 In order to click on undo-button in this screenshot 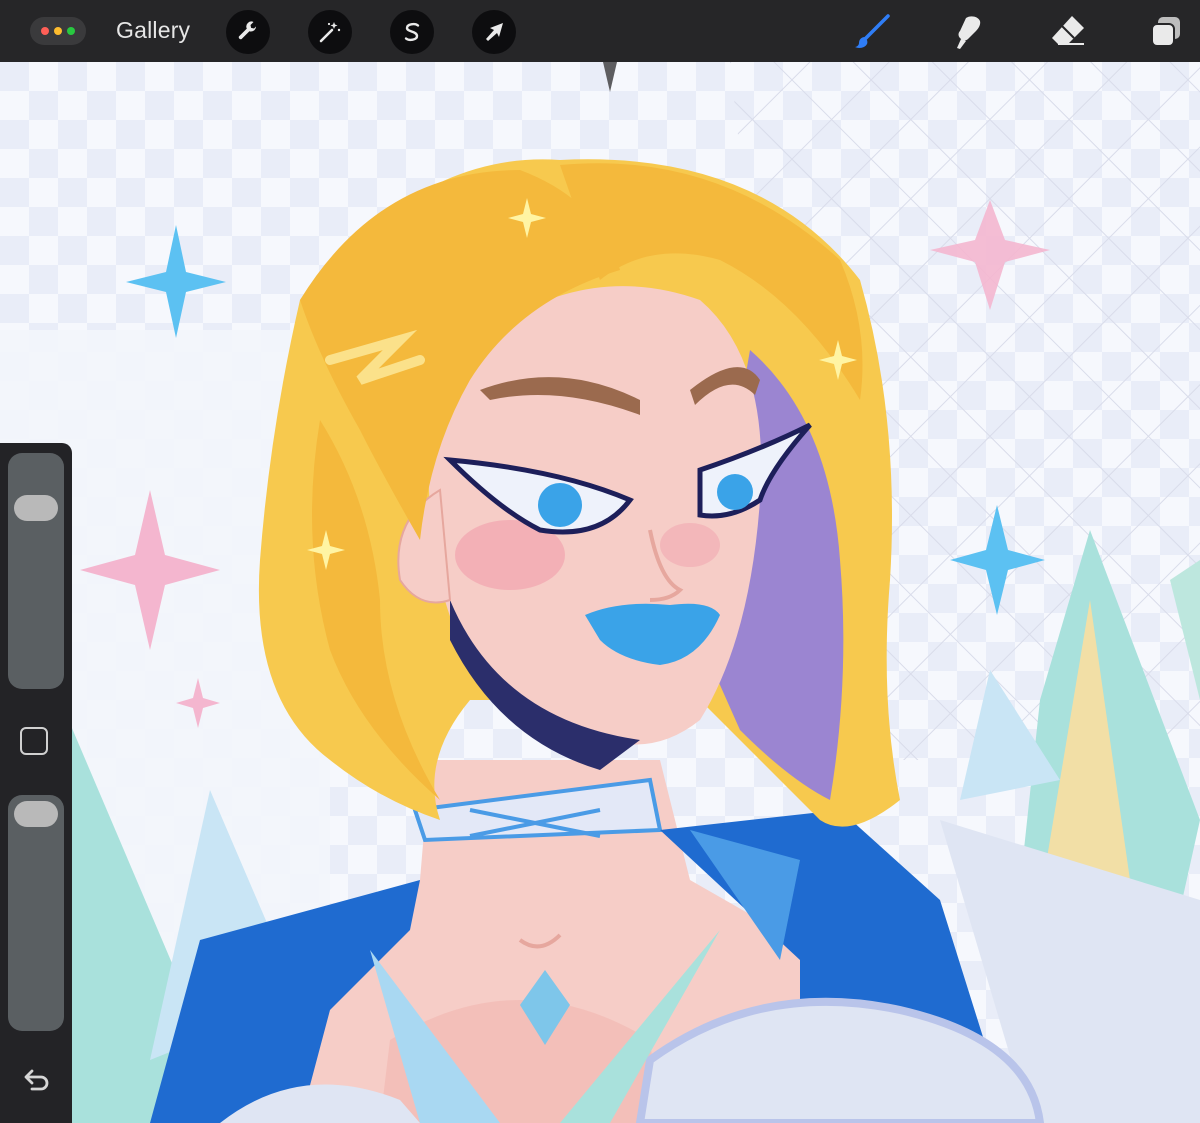, I will do `click(36, 1081)`.